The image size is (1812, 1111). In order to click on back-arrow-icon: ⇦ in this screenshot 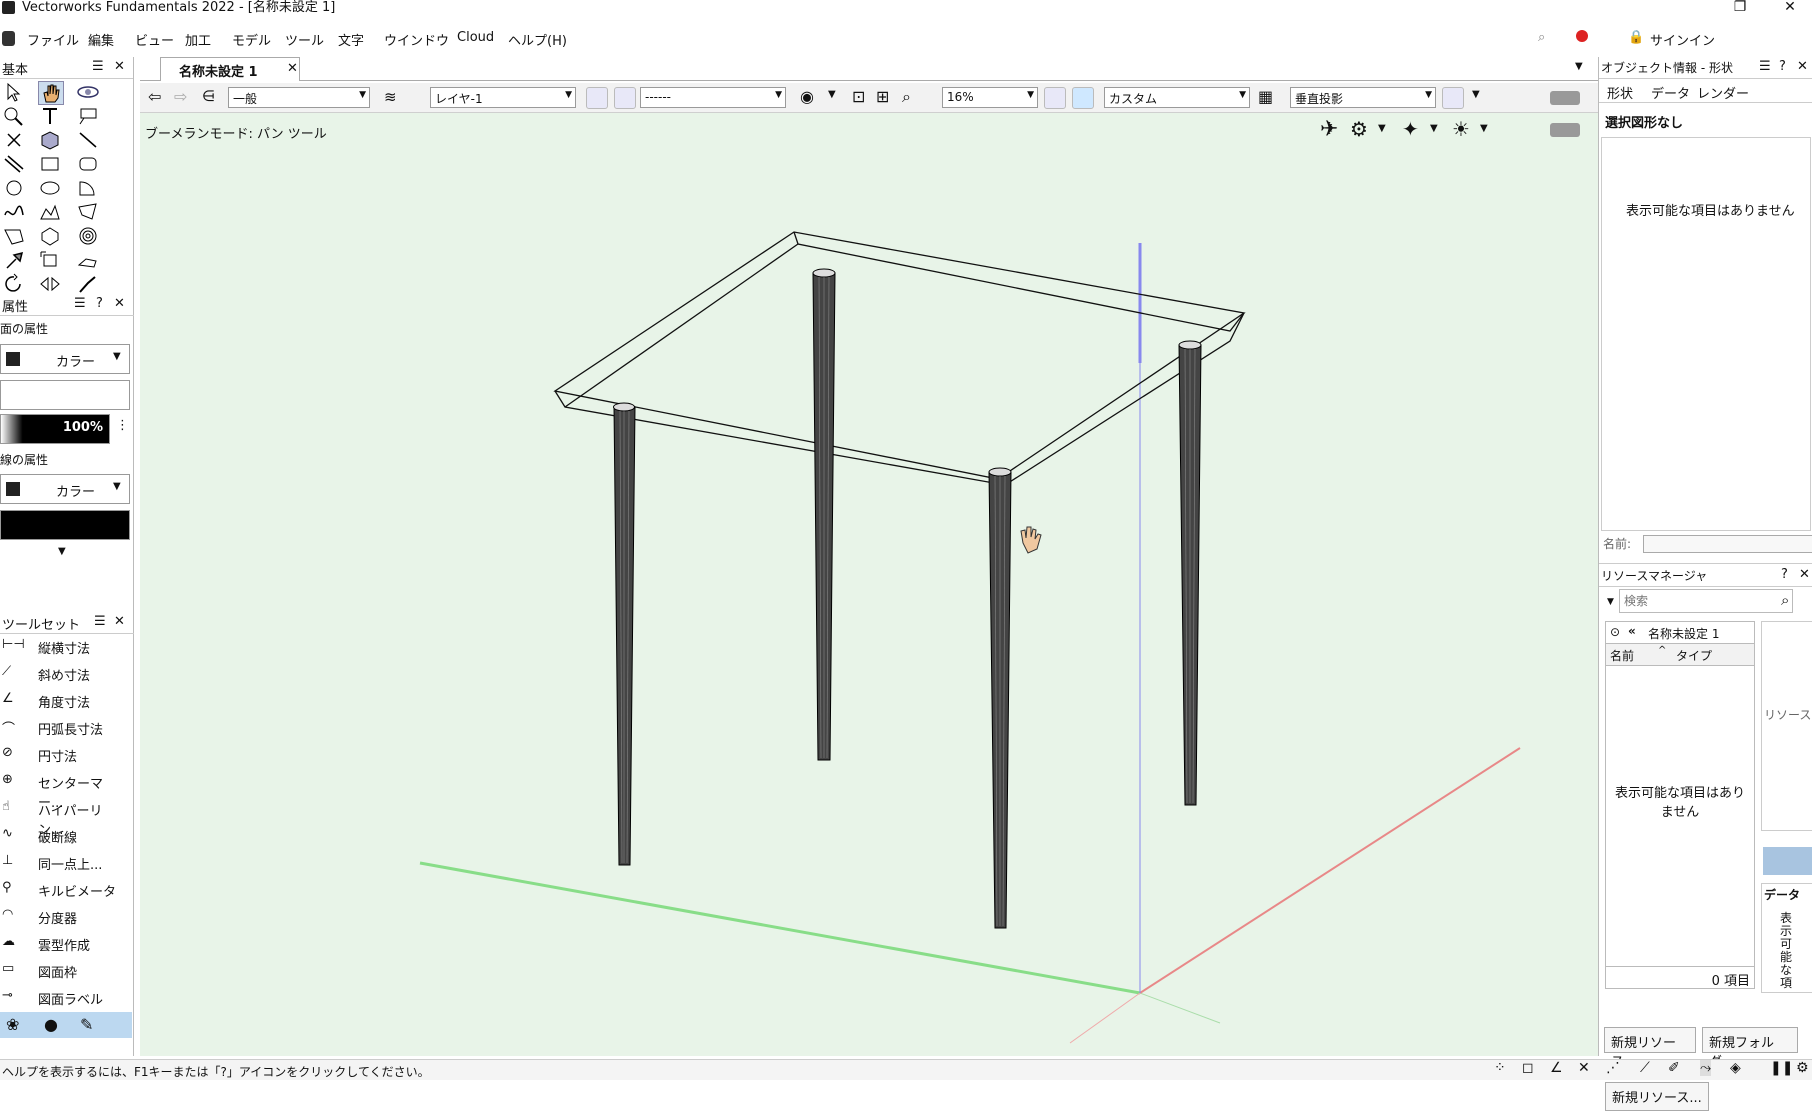, I will do `click(154, 96)`.